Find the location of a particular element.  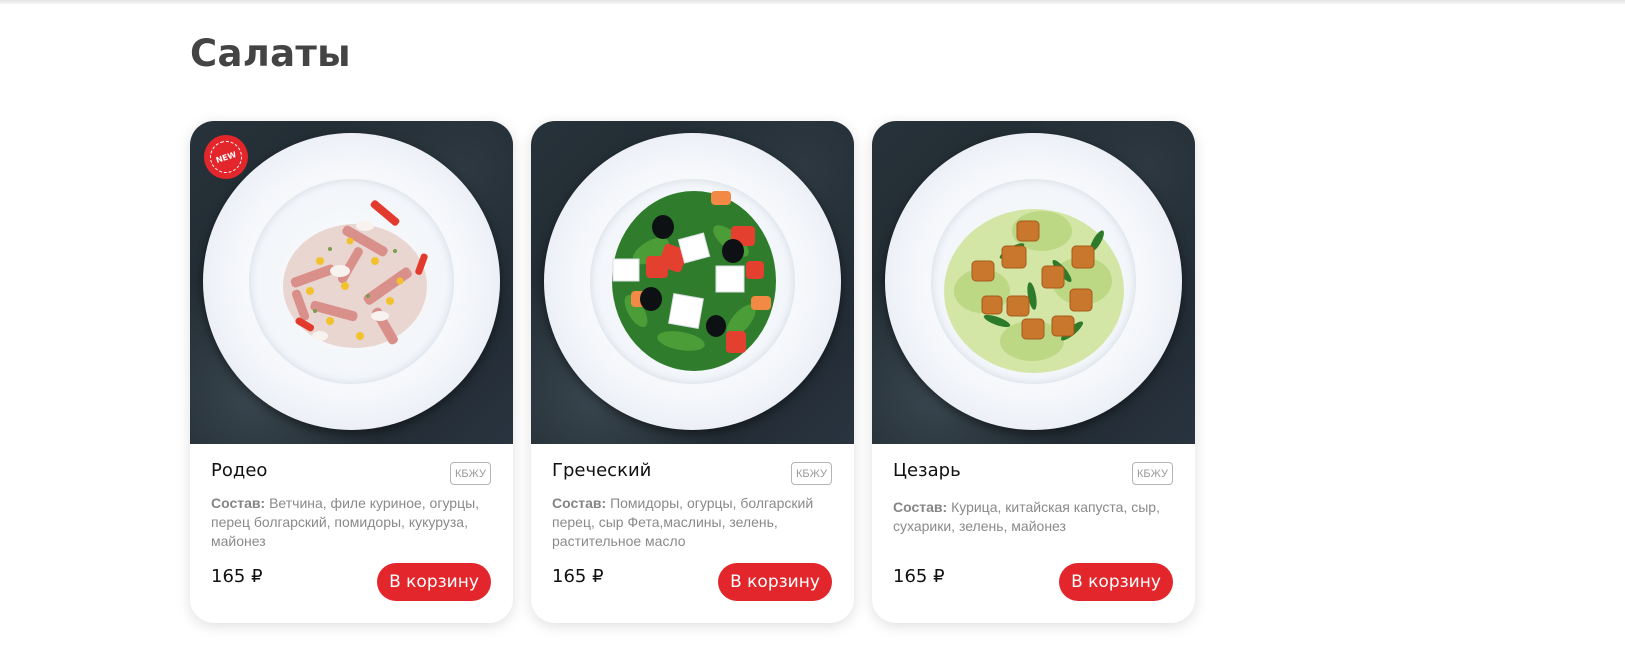

header-divider is located at coordinates (812, 2).